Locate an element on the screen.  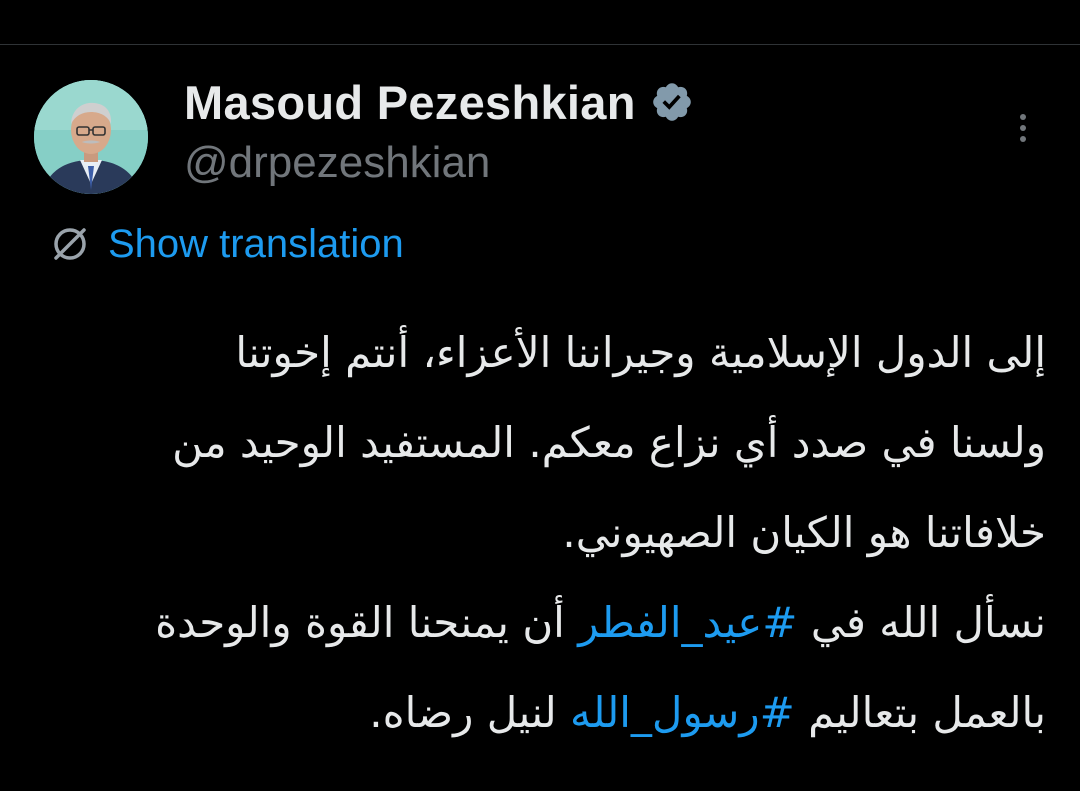
hashtag-link: #عيد_الفطر is located at coordinates (687, 622).